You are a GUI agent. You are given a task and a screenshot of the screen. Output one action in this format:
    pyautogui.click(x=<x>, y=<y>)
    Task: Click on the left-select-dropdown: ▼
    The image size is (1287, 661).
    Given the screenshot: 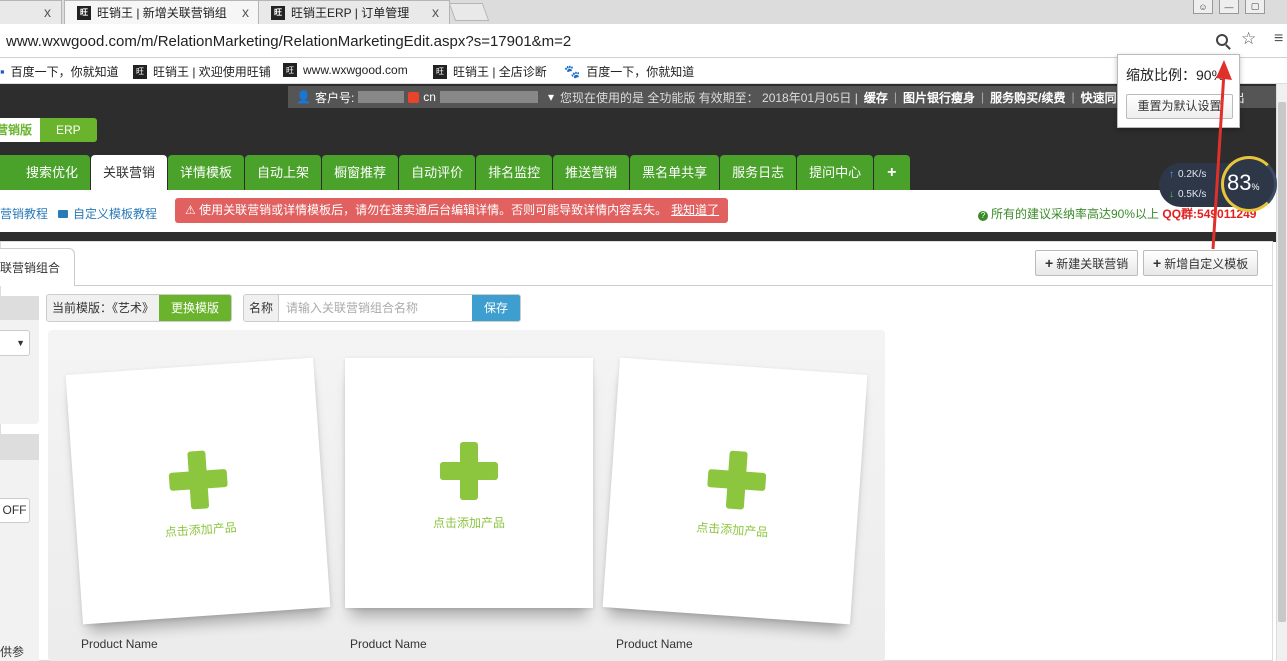 What is the action you would take?
    pyautogui.click(x=15, y=343)
    